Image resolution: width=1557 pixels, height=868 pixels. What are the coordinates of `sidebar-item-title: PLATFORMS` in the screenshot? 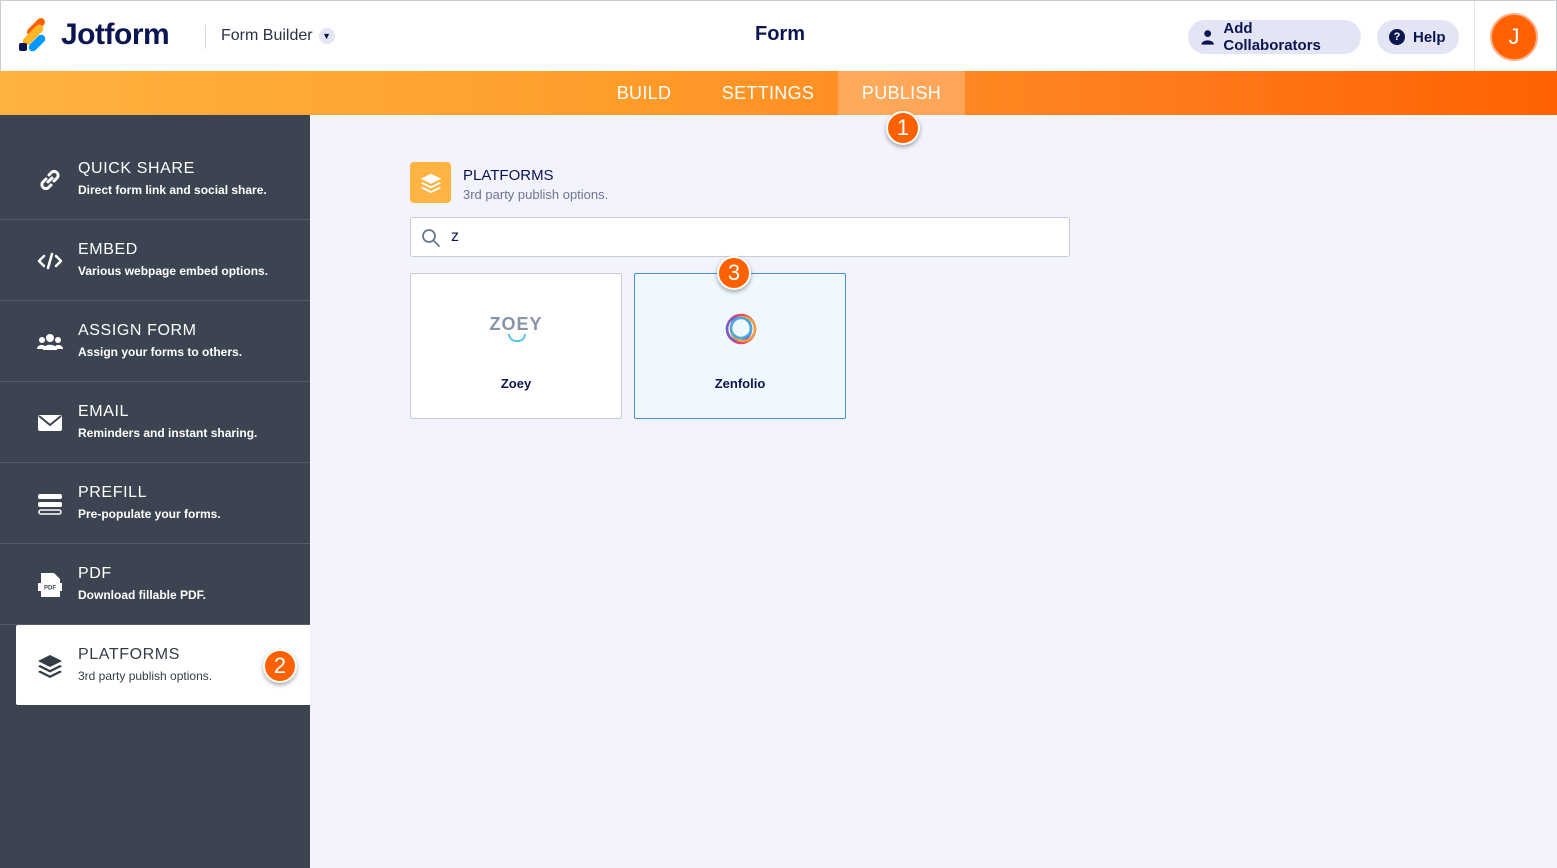 It's located at (129, 654).